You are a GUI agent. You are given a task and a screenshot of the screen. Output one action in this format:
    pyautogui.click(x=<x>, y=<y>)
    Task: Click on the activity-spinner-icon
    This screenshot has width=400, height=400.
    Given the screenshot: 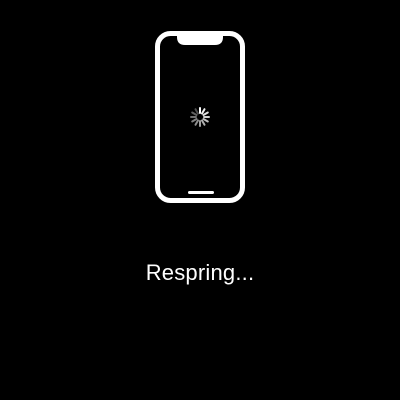 What is the action you would take?
    pyautogui.click(x=200, y=117)
    